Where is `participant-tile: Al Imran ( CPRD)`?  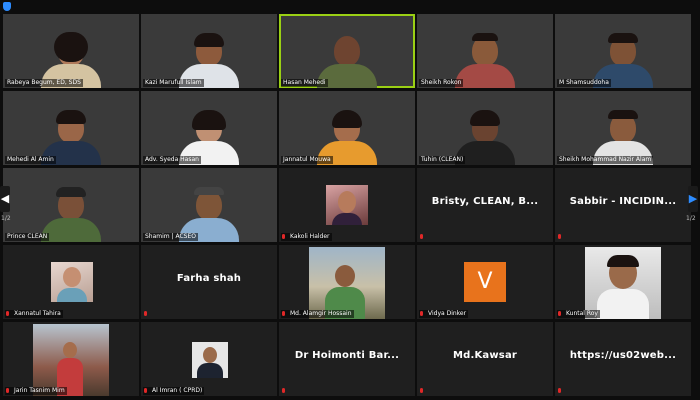 participant-tile: Al Imran ( CPRD) is located at coordinates (209, 359).